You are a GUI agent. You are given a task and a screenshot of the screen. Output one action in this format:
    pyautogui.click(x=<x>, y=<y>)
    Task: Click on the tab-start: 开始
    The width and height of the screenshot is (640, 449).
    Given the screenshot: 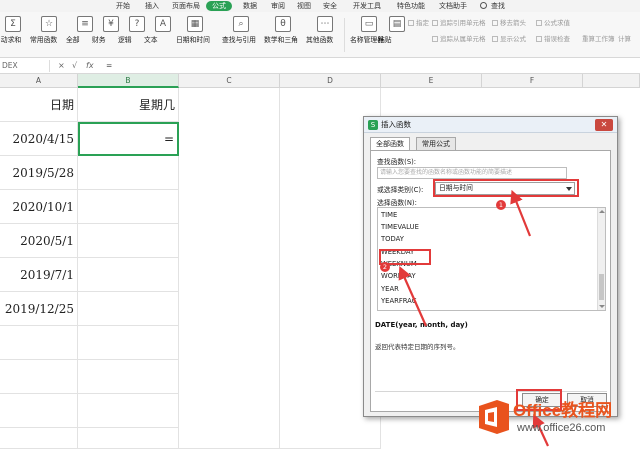 What is the action you would take?
    pyautogui.click(x=123, y=6)
    